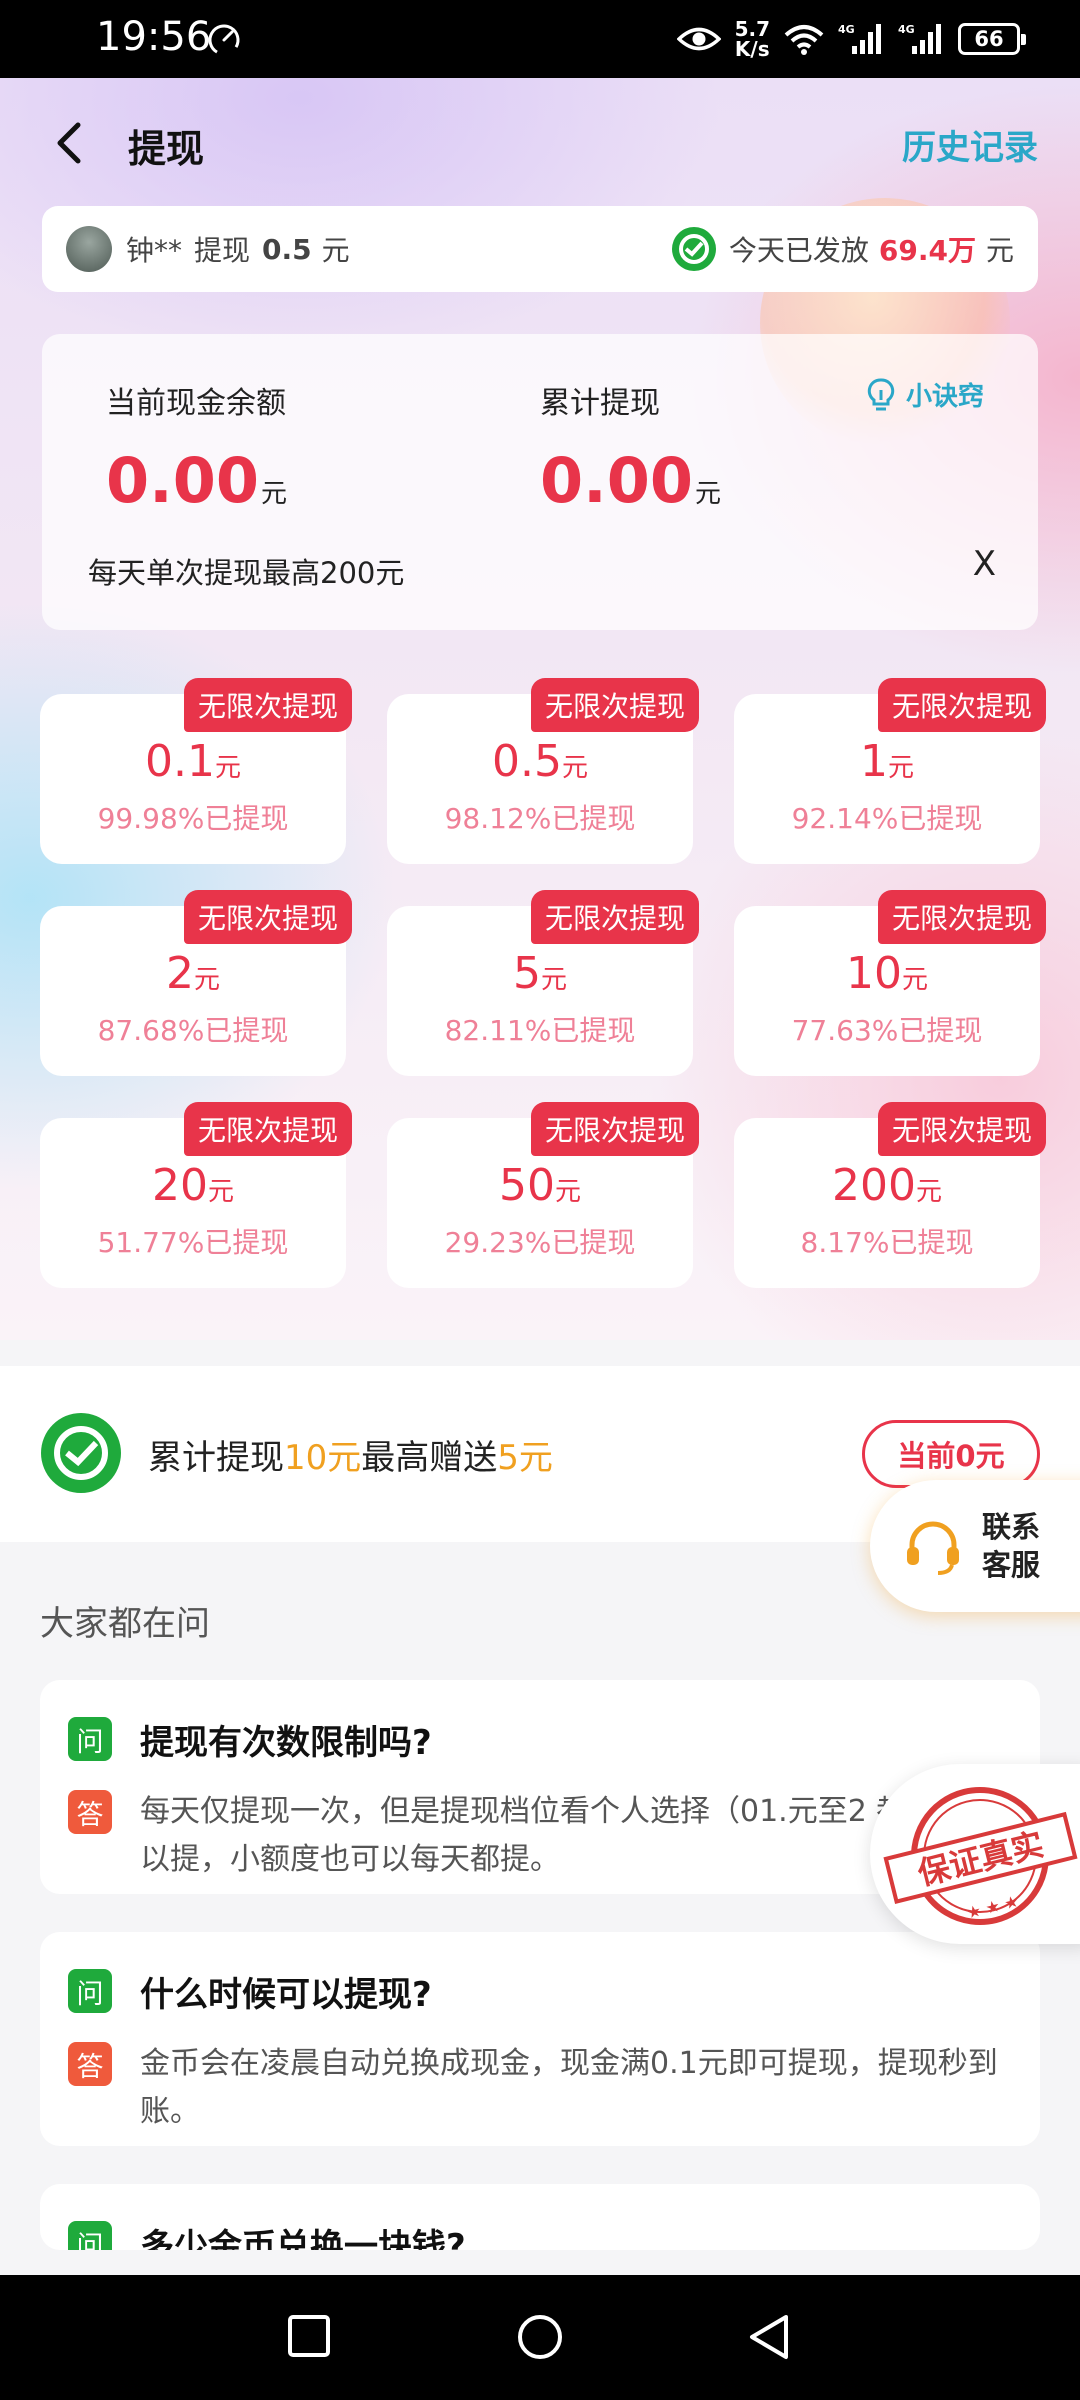 Image resolution: width=1080 pixels, height=2400 pixels. What do you see at coordinates (873, 973) in the screenshot?
I see `option-amount-value: 10` at bounding box center [873, 973].